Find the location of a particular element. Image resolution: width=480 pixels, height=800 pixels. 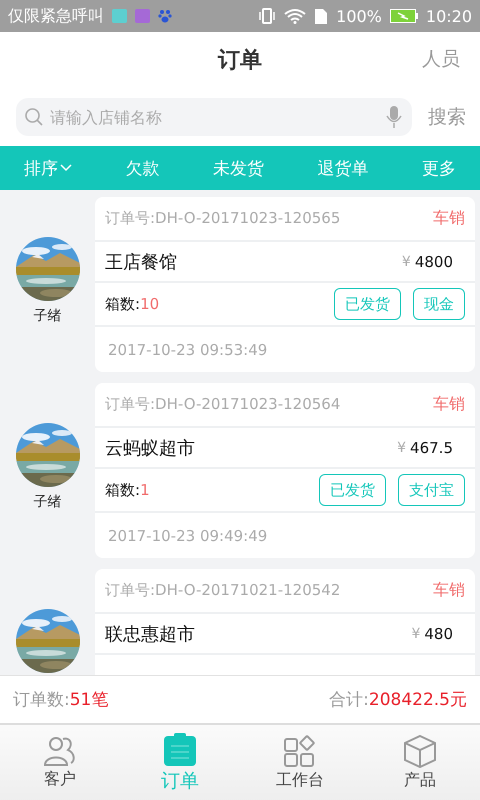

store-name: 王店餐馆 is located at coordinates (141, 262).